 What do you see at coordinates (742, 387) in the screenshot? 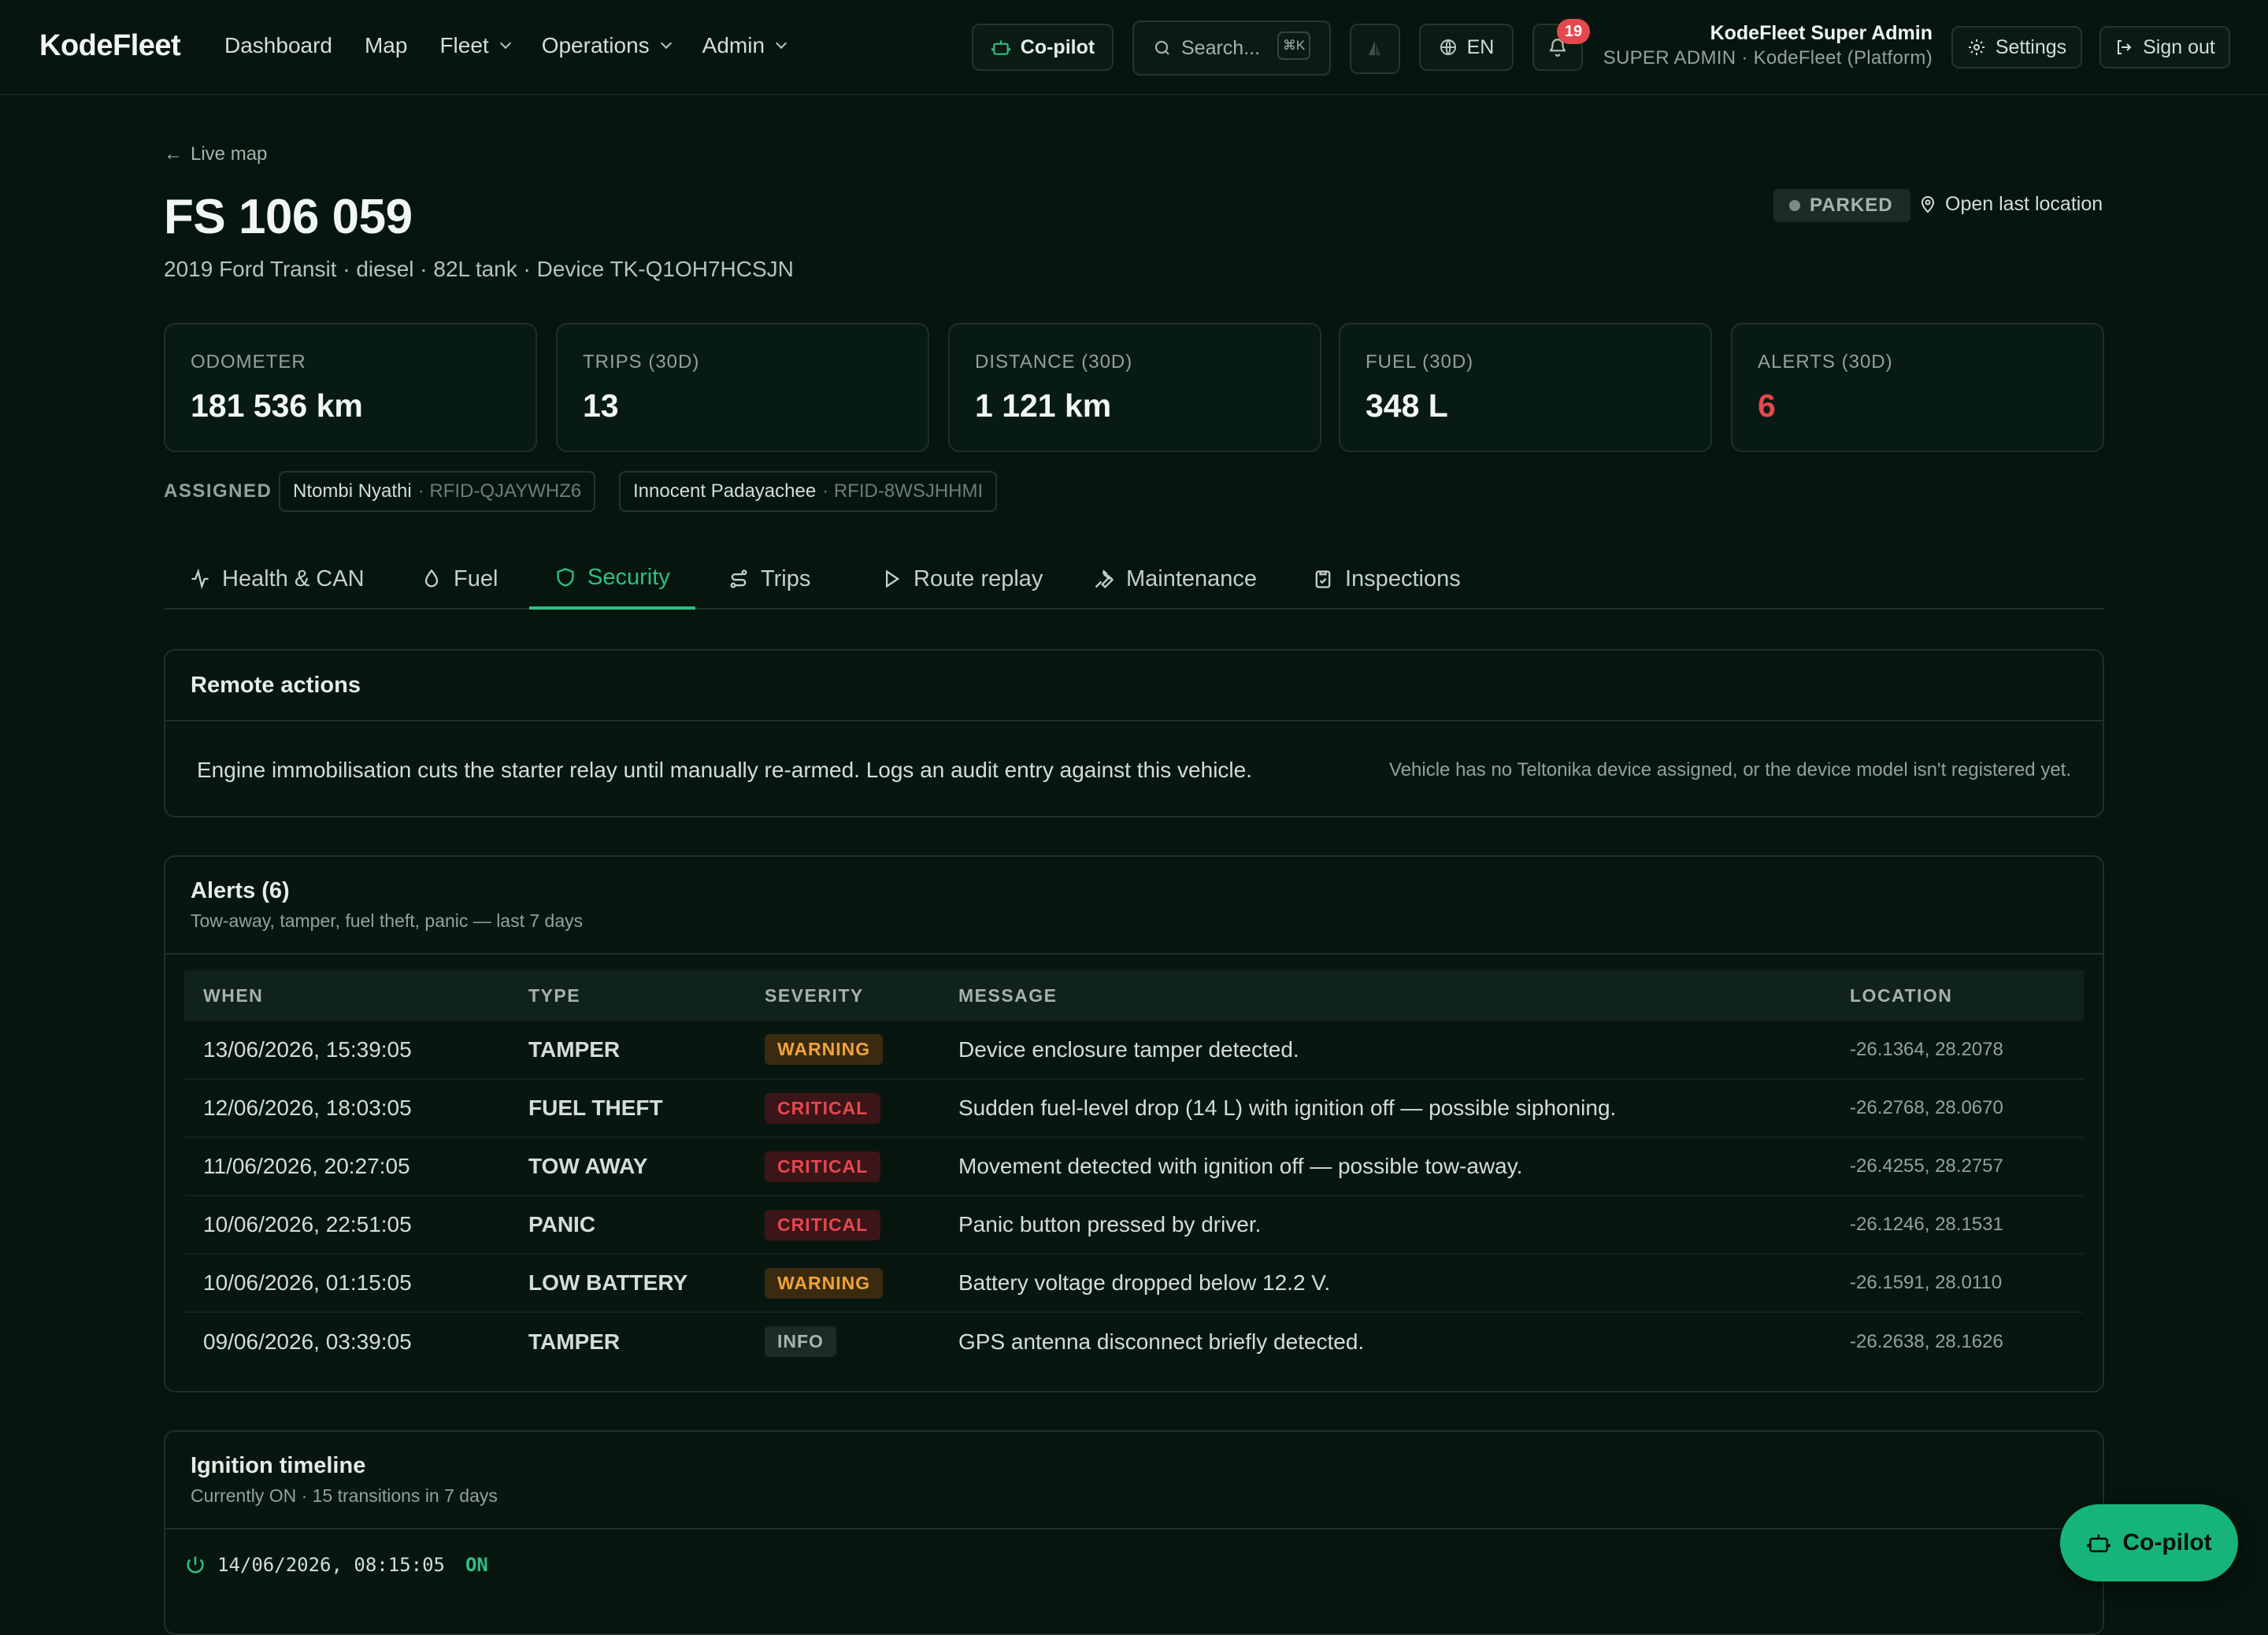
I see `kpi-trips: TRIPS (30D) 13` at bounding box center [742, 387].